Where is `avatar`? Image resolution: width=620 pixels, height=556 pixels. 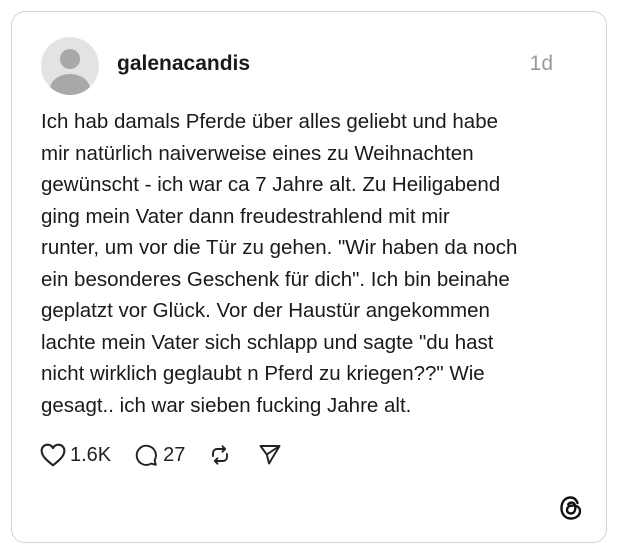 avatar is located at coordinates (70, 66).